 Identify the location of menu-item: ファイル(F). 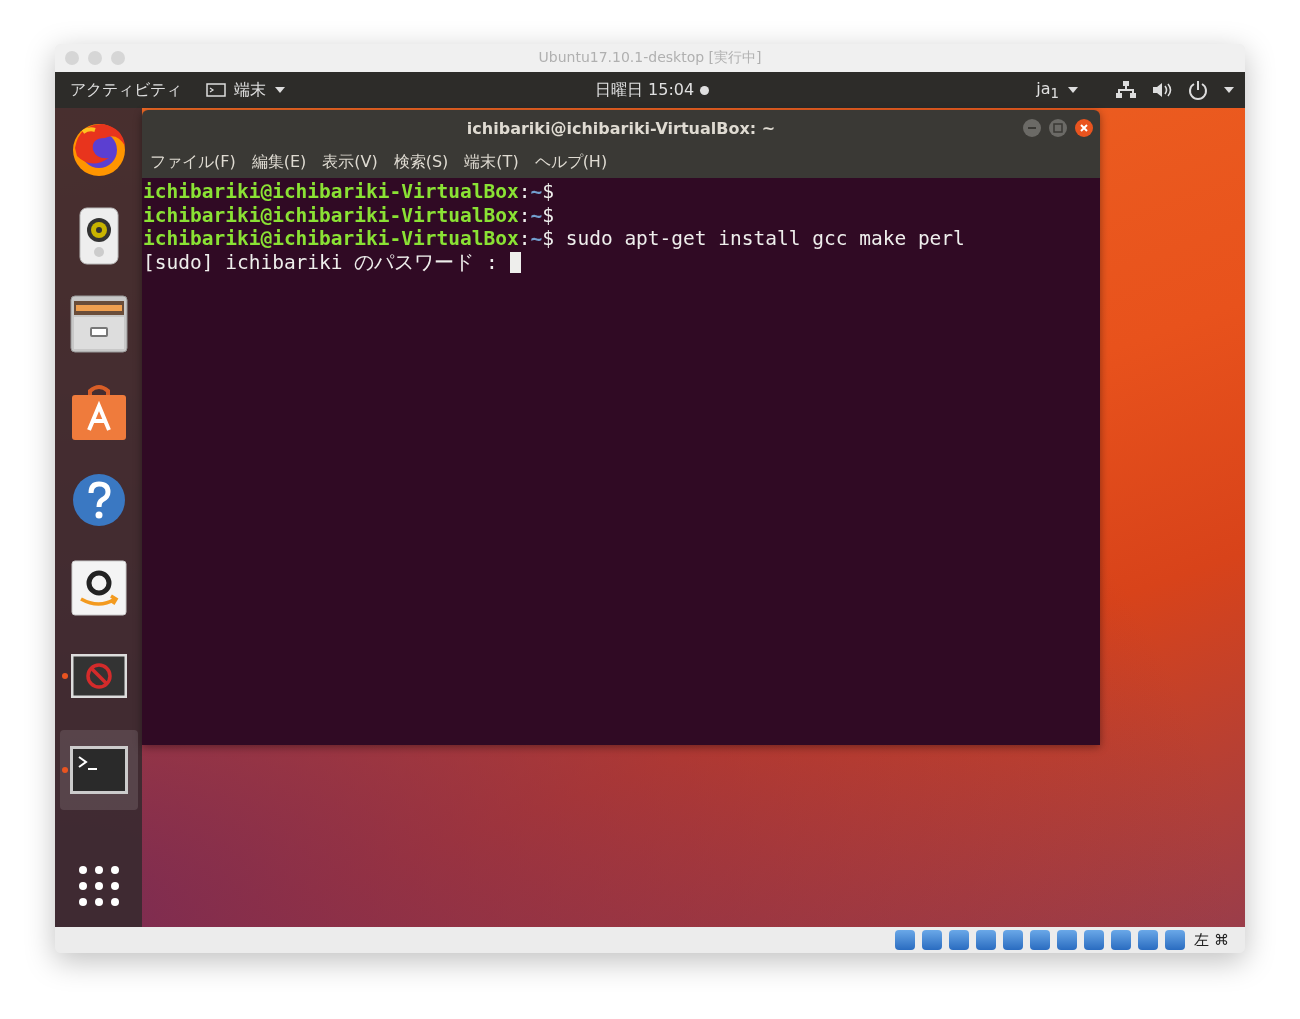
(193, 162).